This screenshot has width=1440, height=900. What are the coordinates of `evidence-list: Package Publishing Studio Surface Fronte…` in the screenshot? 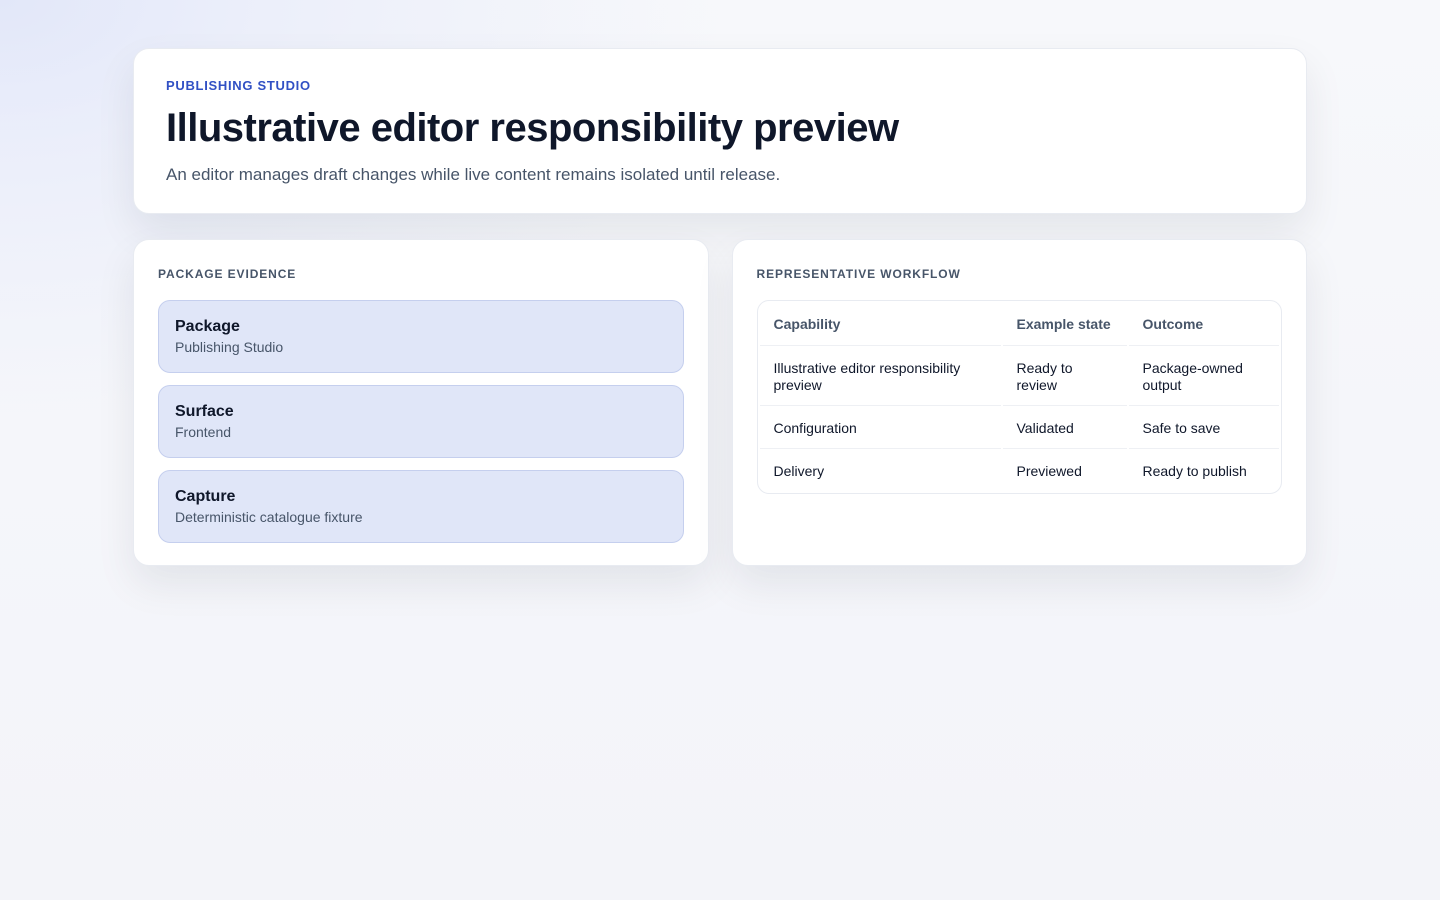 It's located at (421, 421).